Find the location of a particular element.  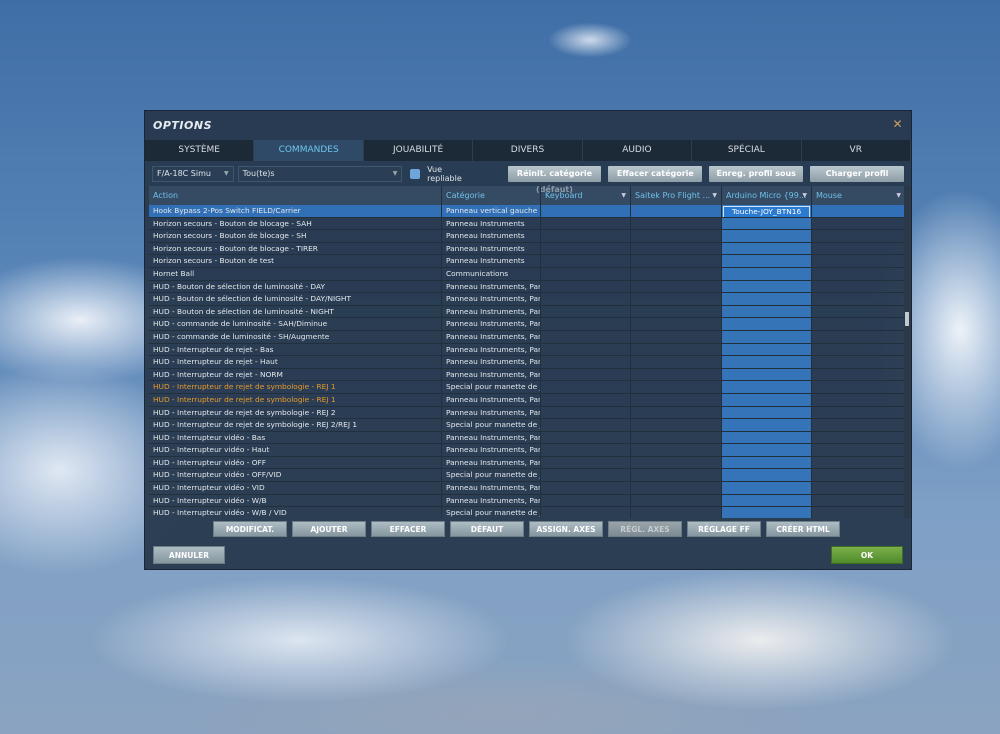

reset-category-button: Réinit. catégorie (défaut) is located at coordinates (554, 180).